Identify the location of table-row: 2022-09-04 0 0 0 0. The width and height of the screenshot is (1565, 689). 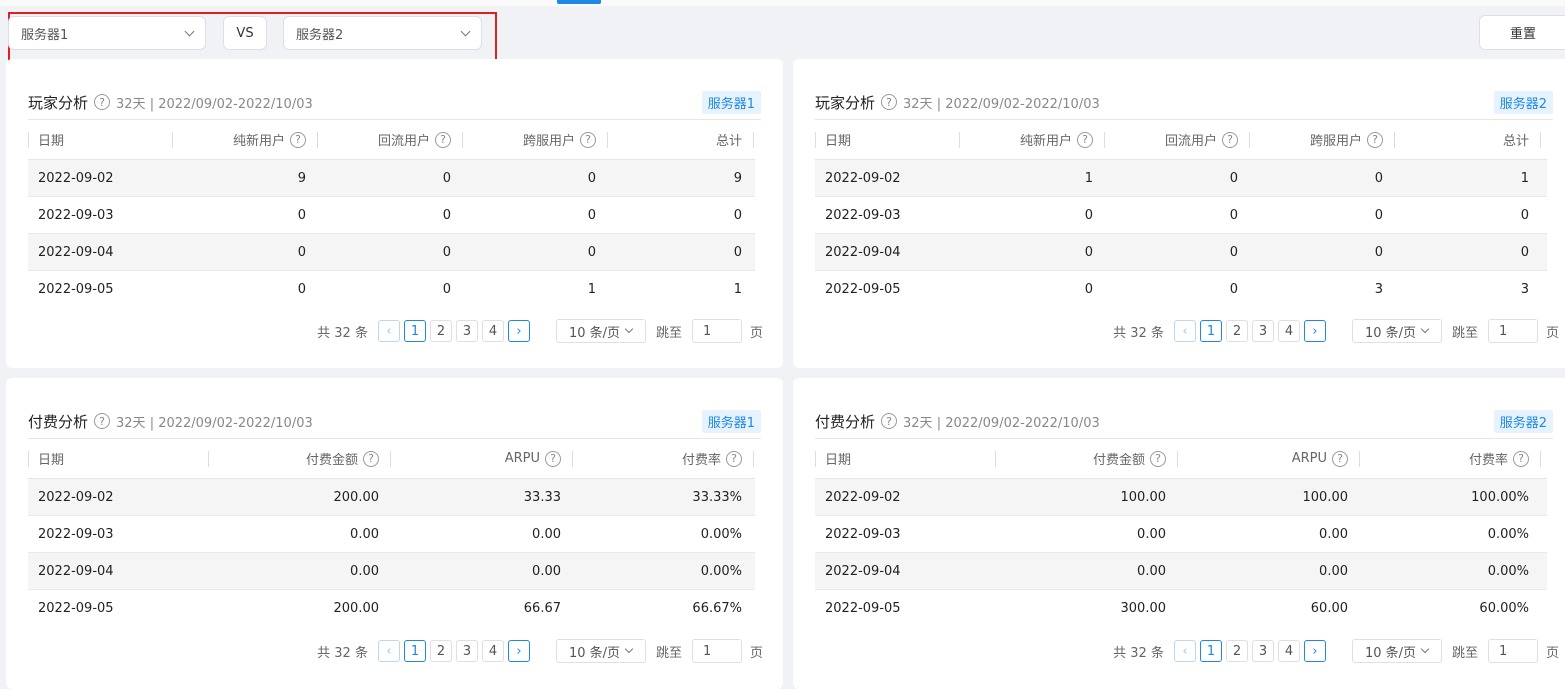
(391, 252).